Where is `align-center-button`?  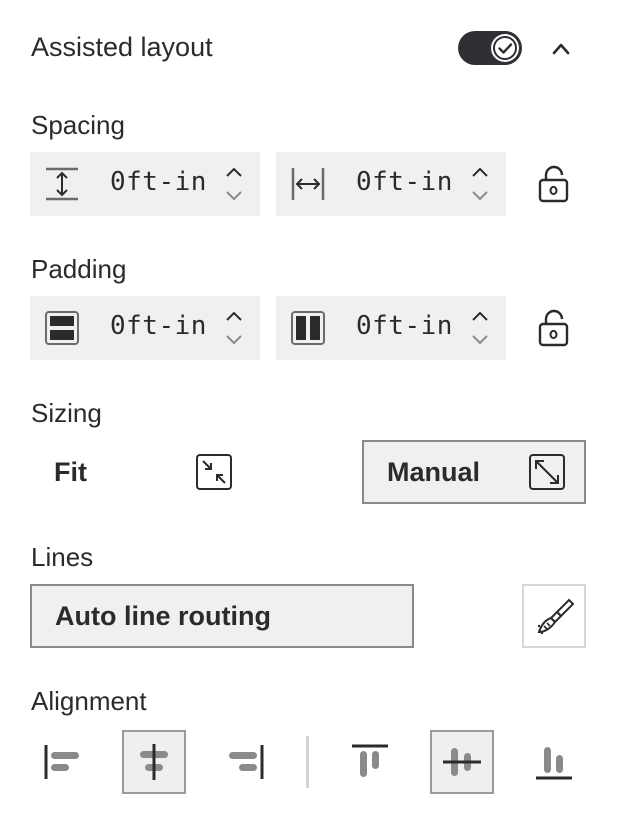
align-center-button is located at coordinates (154, 762).